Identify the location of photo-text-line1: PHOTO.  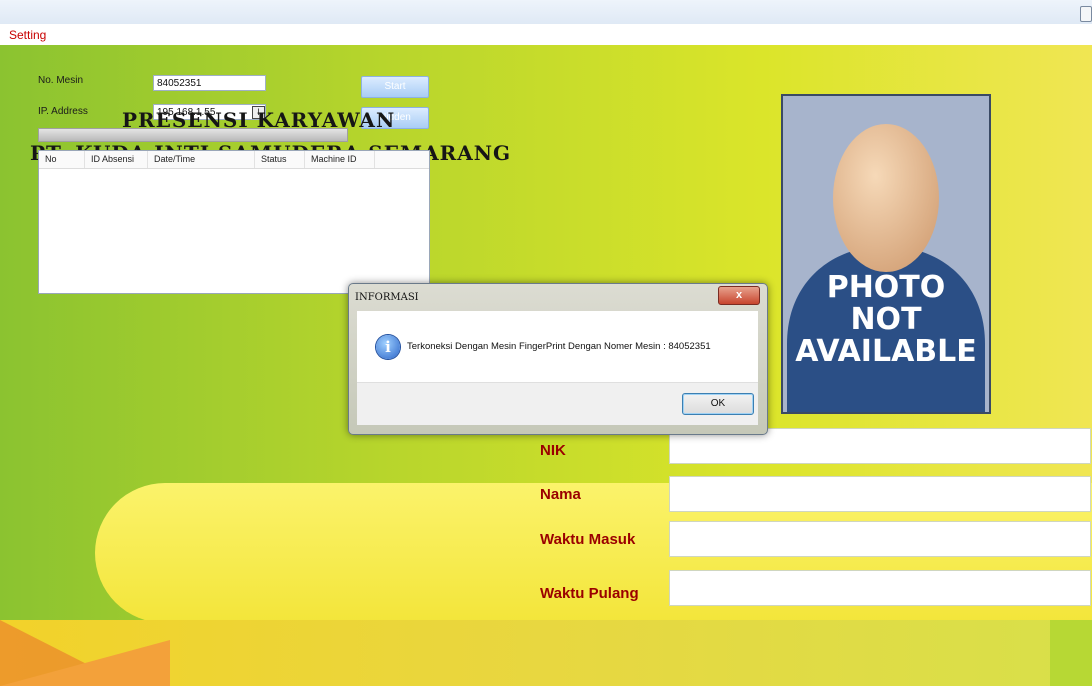
(886, 287).